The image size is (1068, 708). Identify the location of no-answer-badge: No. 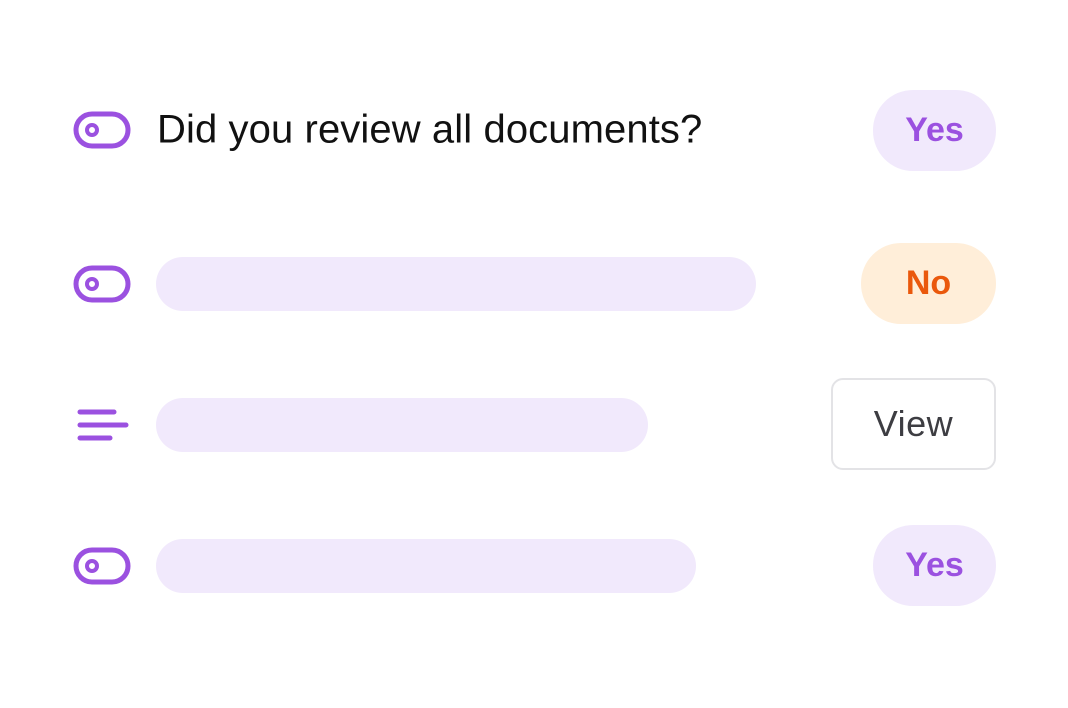
(928, 283).